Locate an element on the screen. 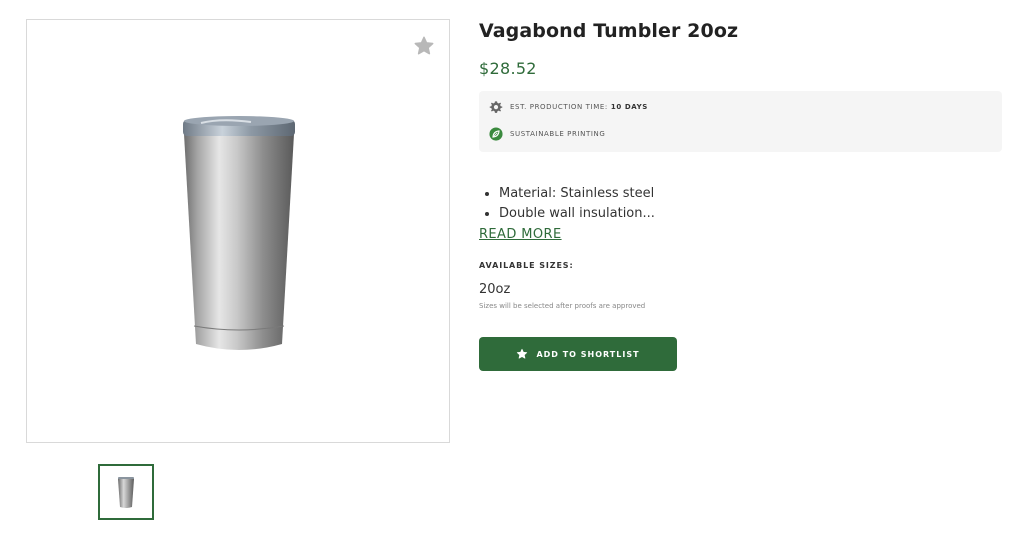  product-title: Vagabond Tumbler 20oz is located at coordinates (609, 31).